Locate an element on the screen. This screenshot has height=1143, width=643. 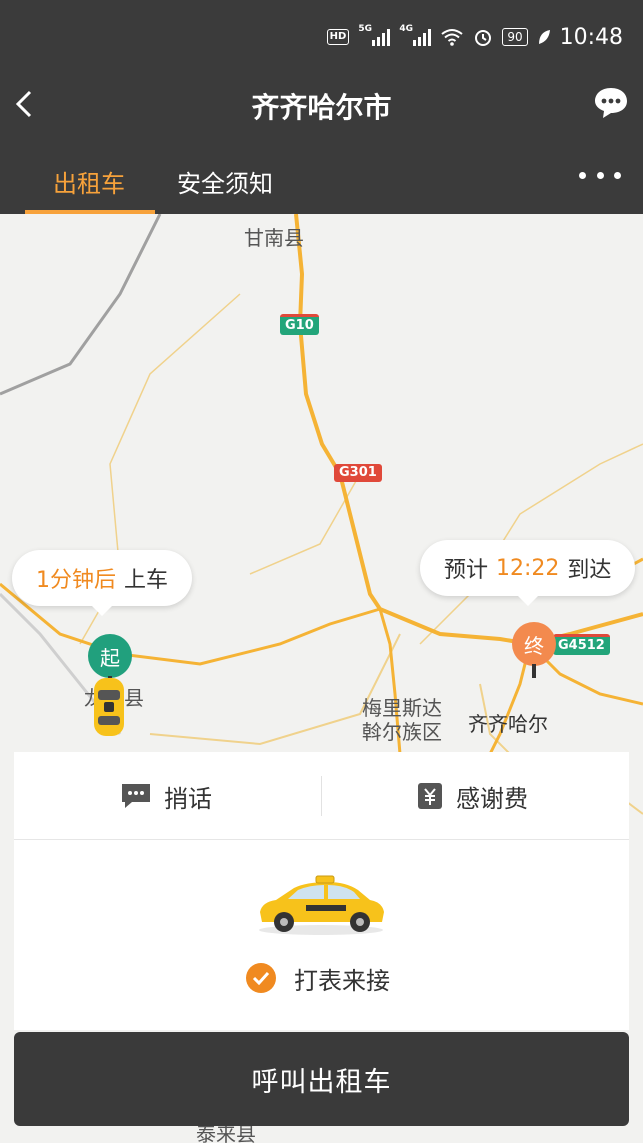
hd-indicator: HD is located at coordinates (338, 37).